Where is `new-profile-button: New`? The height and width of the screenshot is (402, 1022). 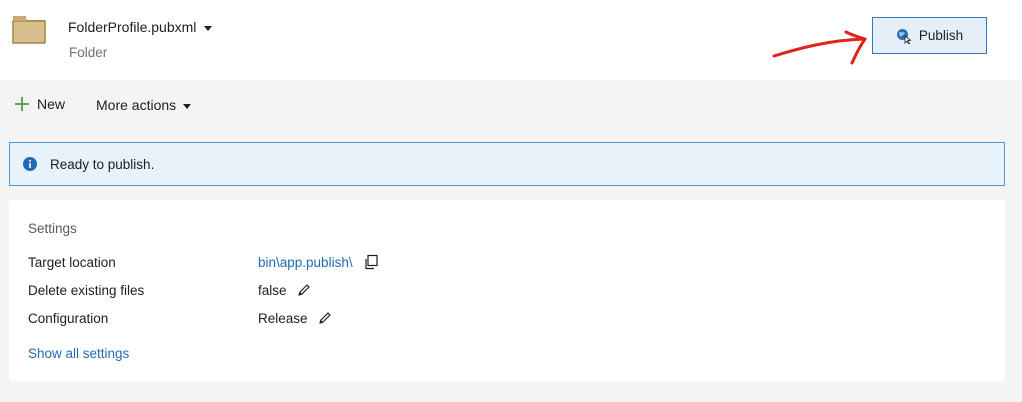 new-profile-button: New is located at coordinates (39, 104).